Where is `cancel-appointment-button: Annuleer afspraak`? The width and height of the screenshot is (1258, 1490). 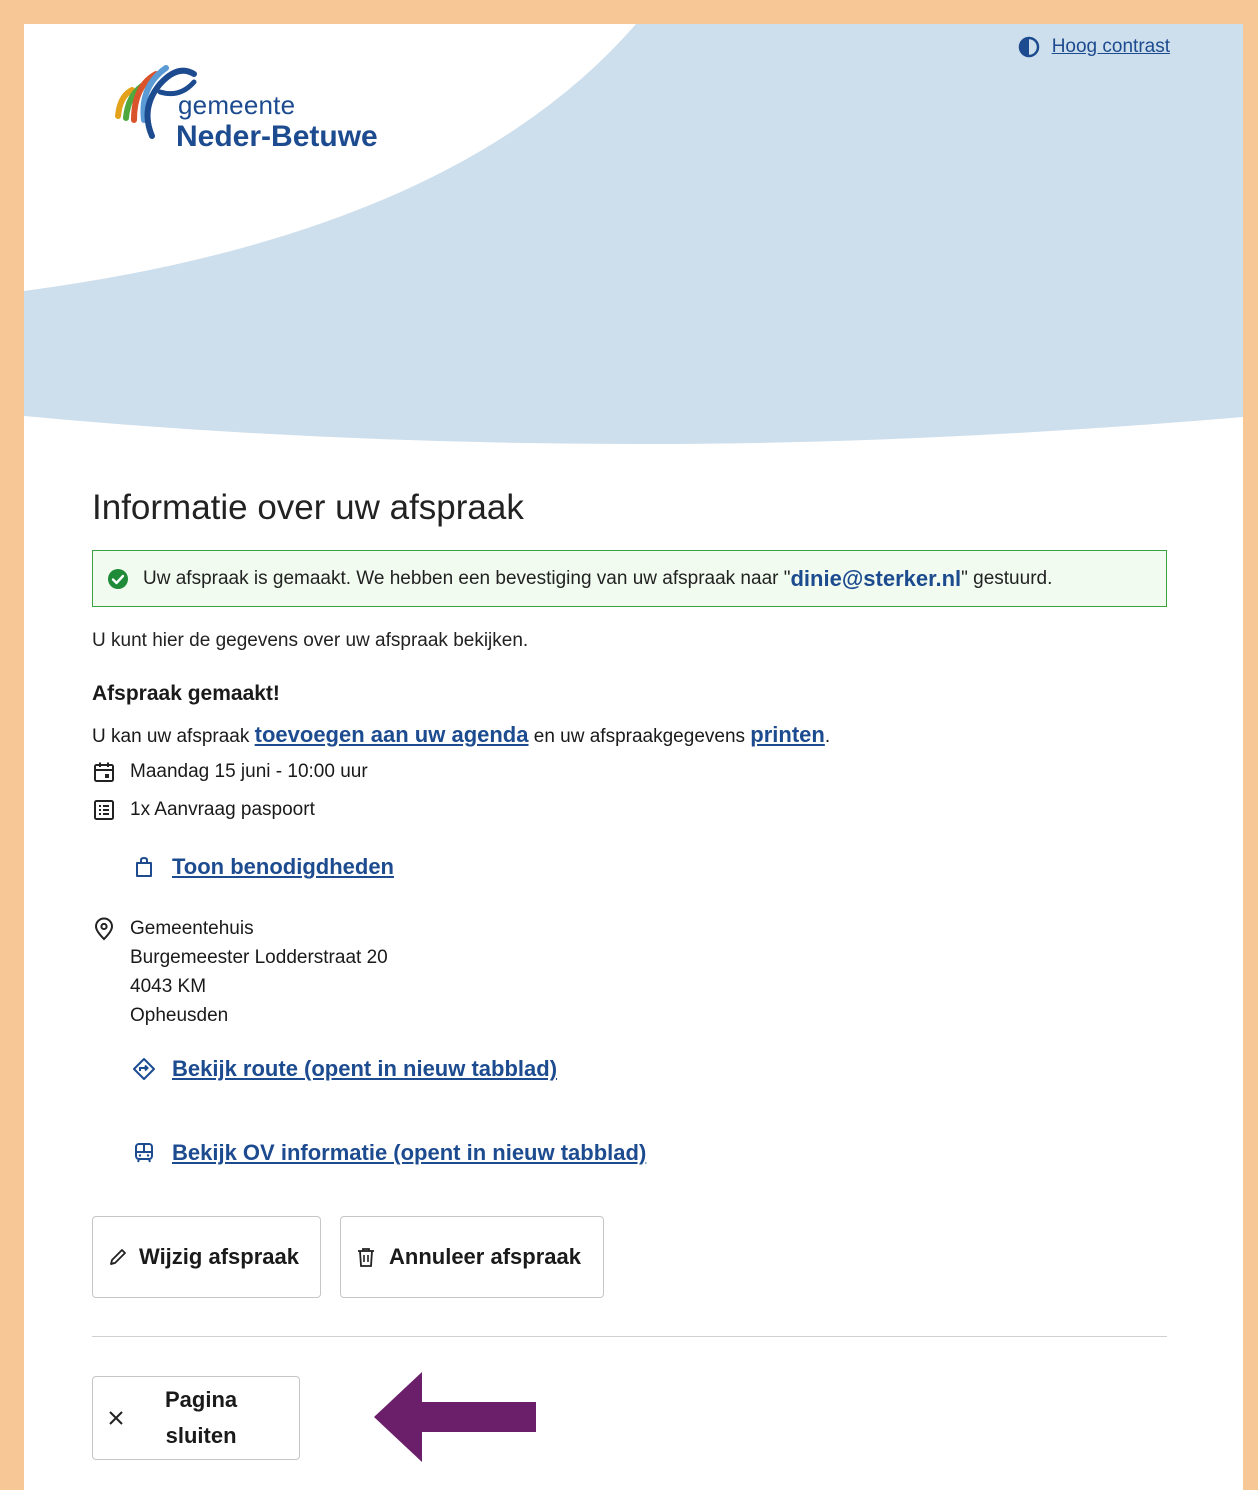
cancel-appointment-button: Annuleer afspraak is located at coordinates (472, 1257).